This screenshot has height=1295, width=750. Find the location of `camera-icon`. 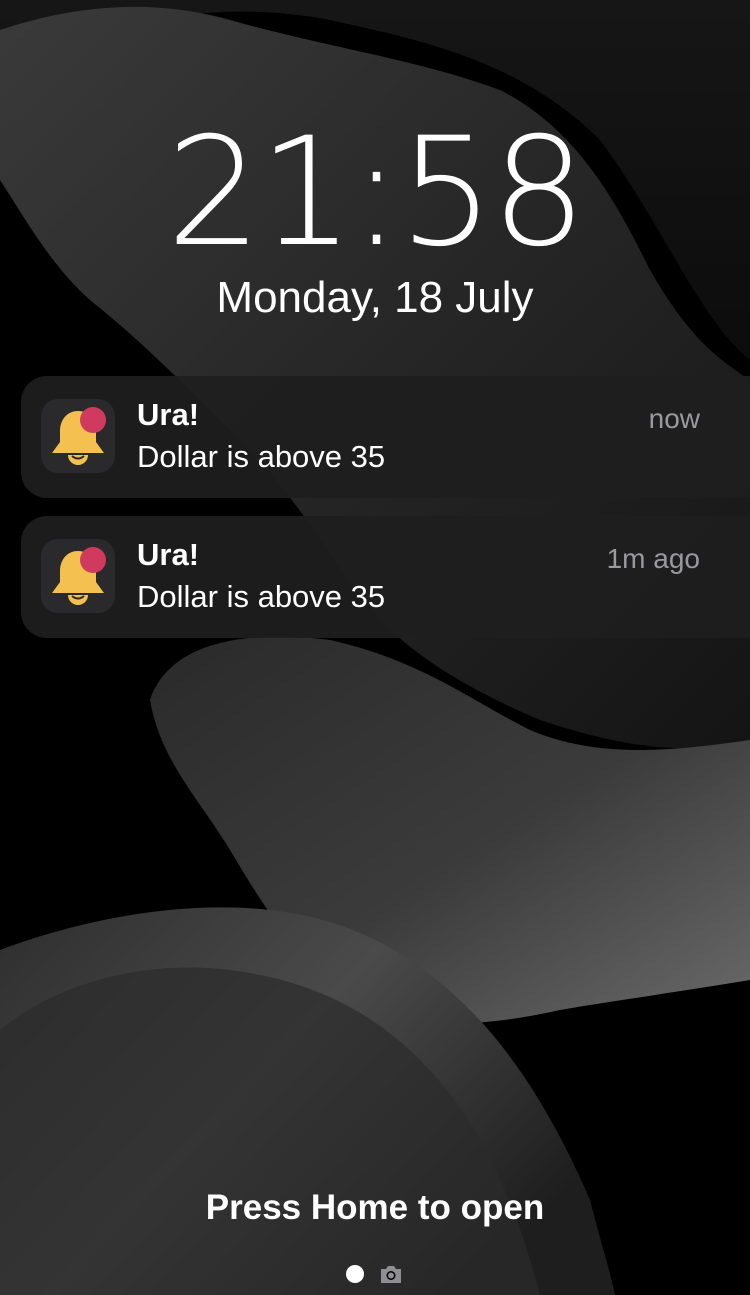

camera-icon is located at coordinates (391, 1274).